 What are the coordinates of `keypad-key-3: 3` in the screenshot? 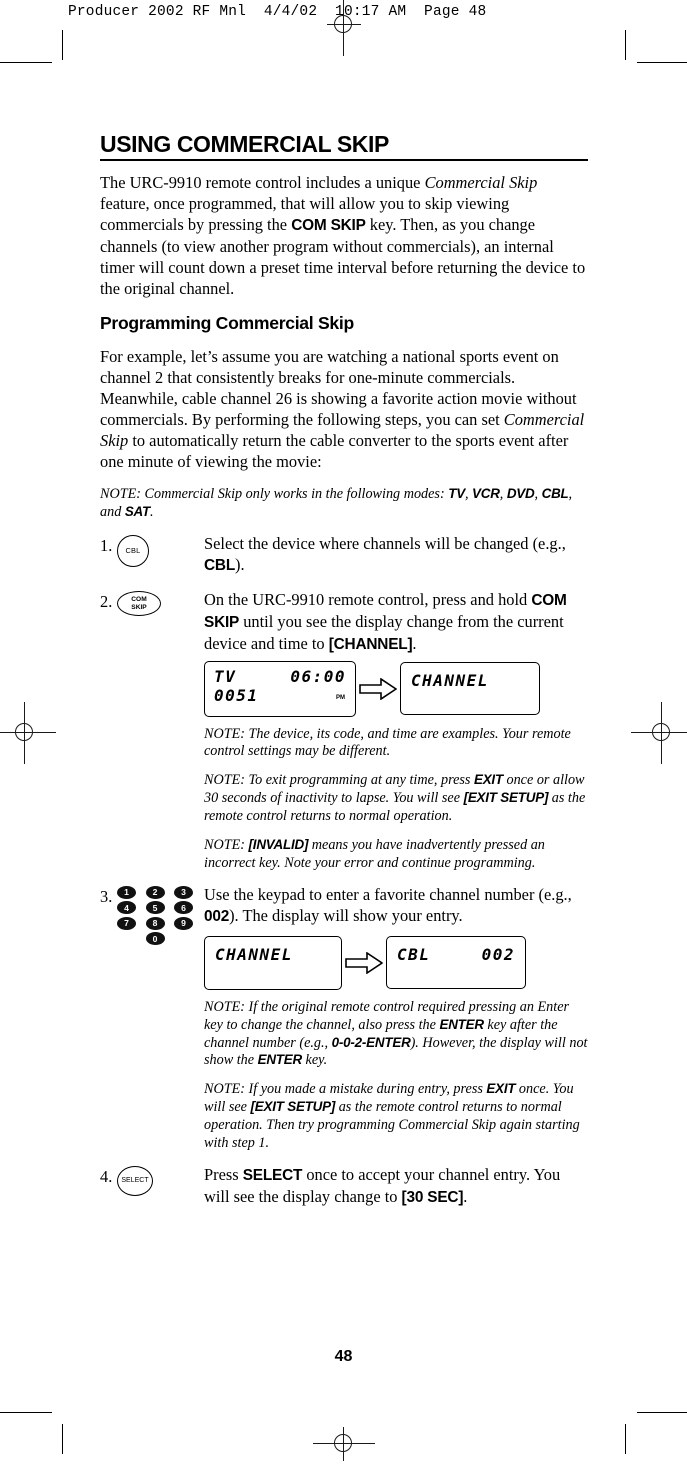 It's located at (183, 892).